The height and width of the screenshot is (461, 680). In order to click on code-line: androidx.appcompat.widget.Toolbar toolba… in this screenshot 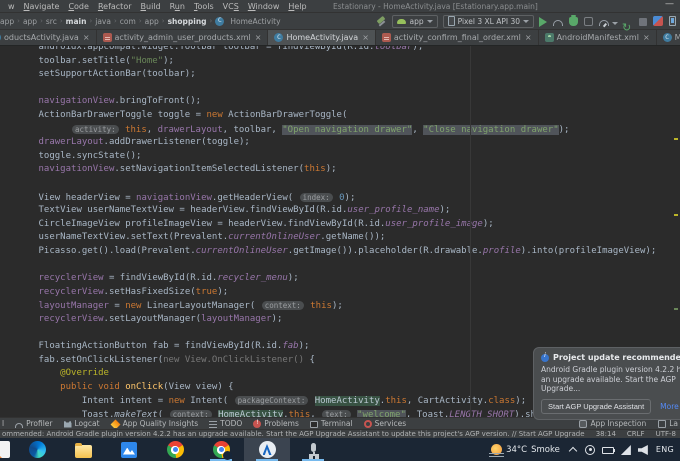, I will do `click(343, 50)`.